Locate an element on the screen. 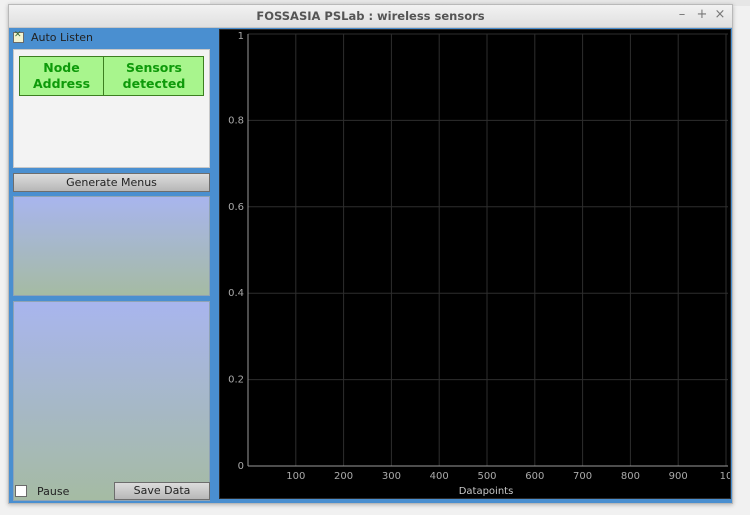 The height and width of the screenshot is (515, 750). x-tick-label: 600 is located at coordinates (534, 476).